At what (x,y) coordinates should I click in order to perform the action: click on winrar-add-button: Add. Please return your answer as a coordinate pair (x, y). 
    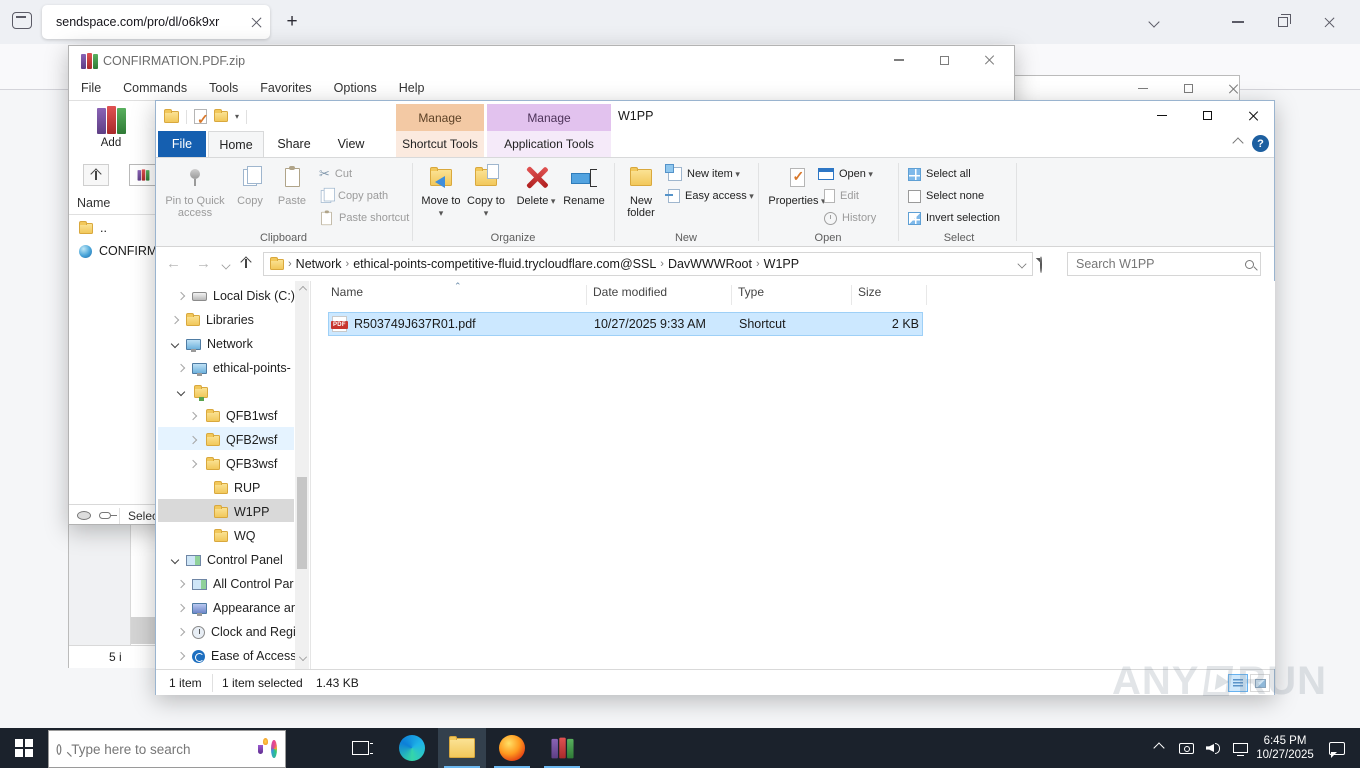
    Looking at the image, I should click on (111, 127).